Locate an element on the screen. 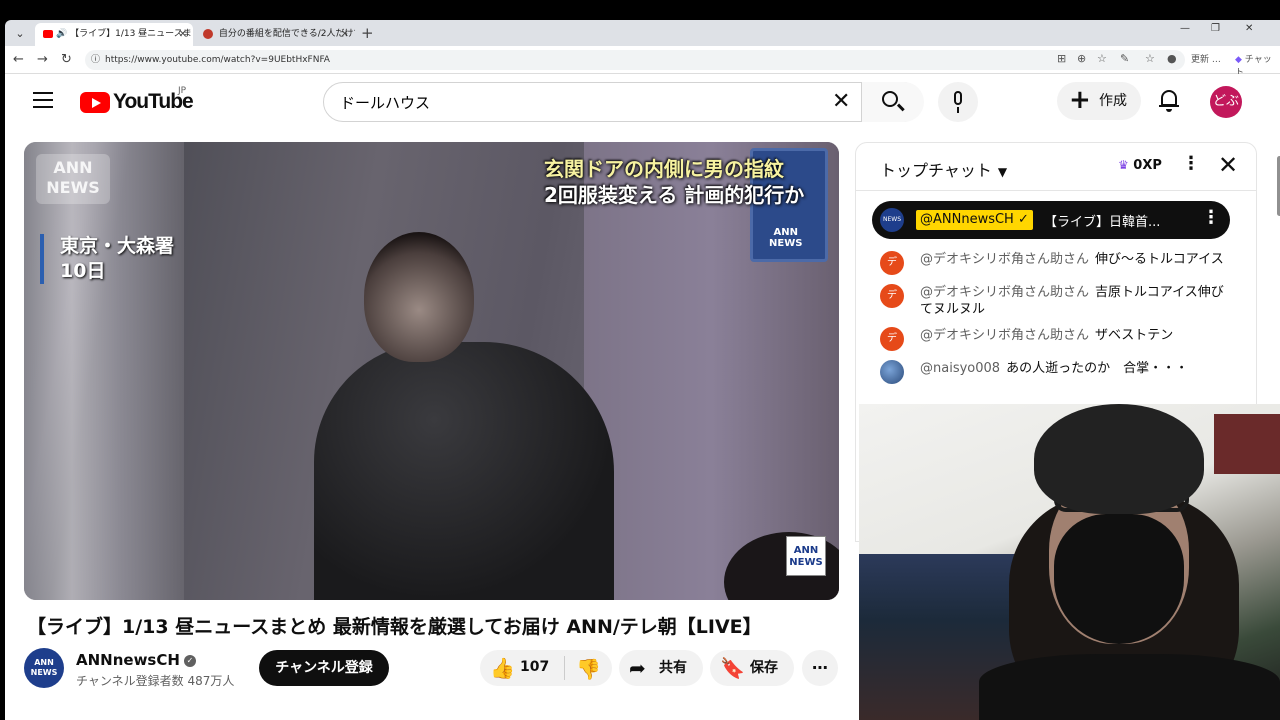 The image size is (1280, 720). subscribe-button: チャンネル登録 is located at coordinates (324, 668).